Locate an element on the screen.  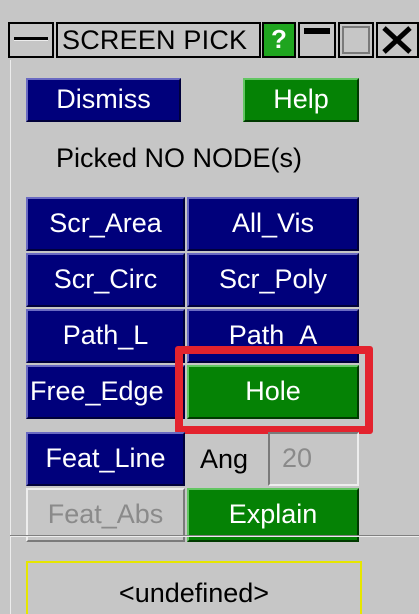
maximize-button is located at coordinates (356, 40).